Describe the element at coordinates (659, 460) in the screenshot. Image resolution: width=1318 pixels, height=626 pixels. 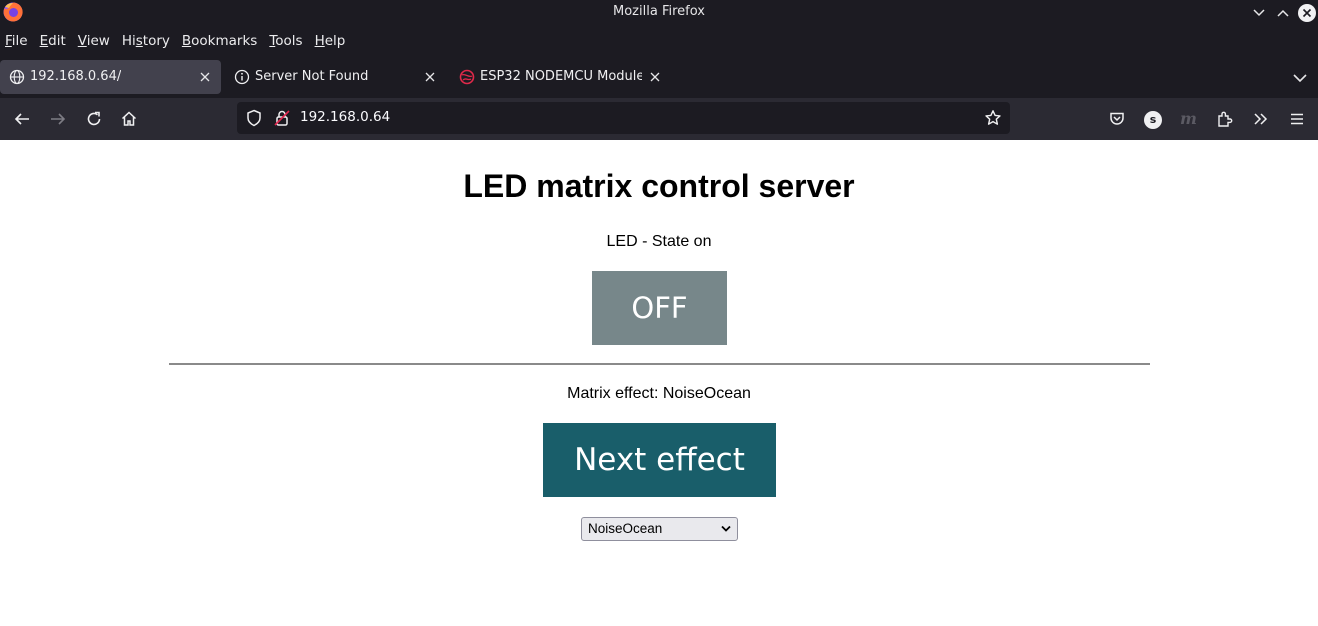
I see `next-effect-button: Next effect` at that location.